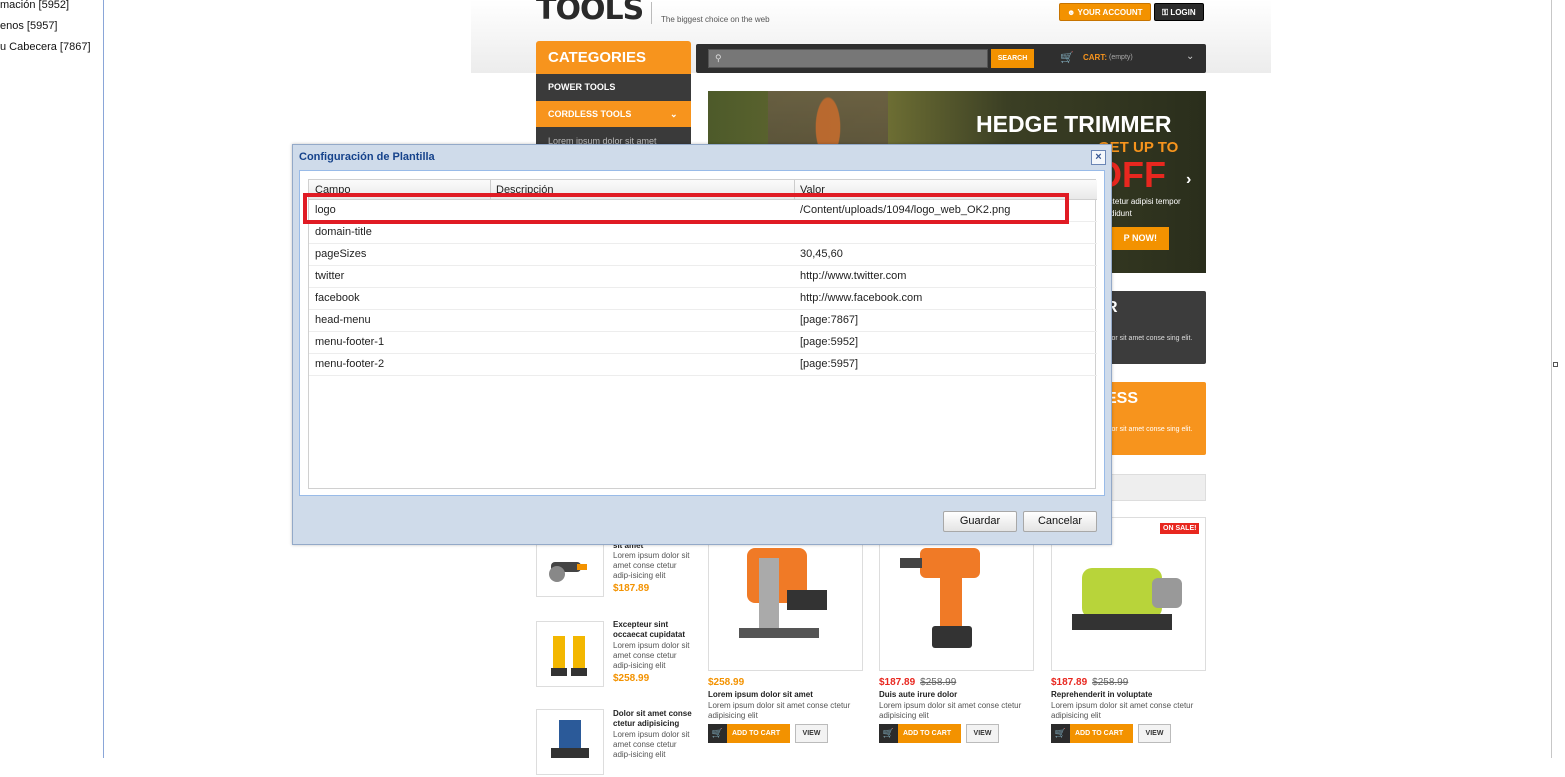  What do you see at coordinates (590, 13) in the screenshot?
I see `store-logo: TOOLS` at bounding box center [590, 13].